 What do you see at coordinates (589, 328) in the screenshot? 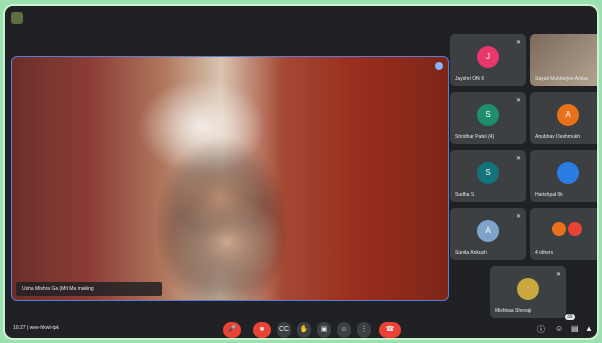
I see `activities-icon: ▲` at bounding box center [589, 328].